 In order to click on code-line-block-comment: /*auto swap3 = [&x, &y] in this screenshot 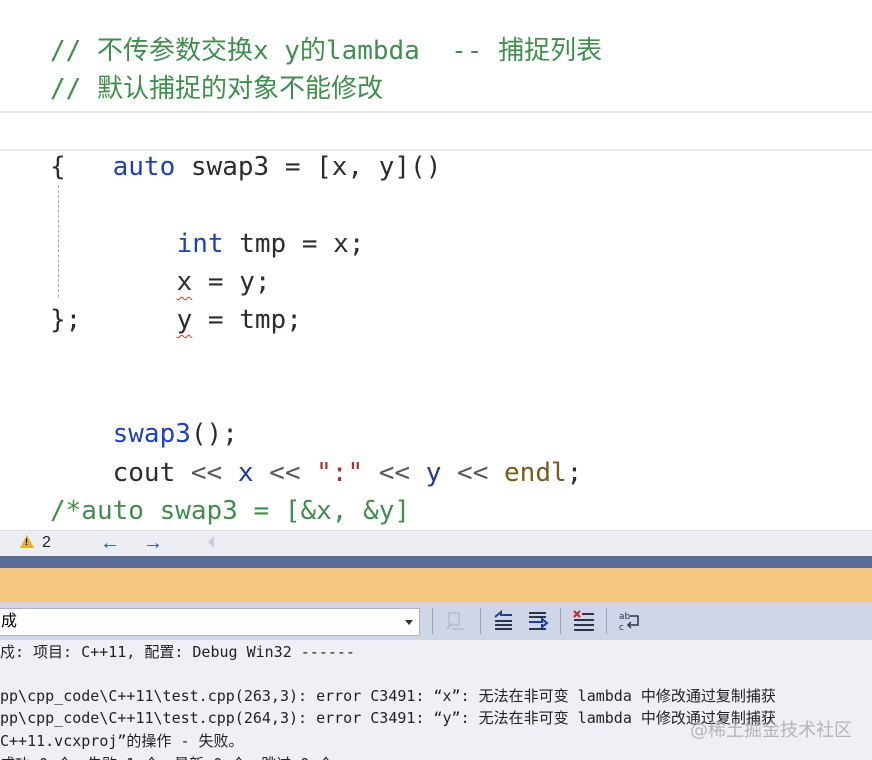, I will do `click(230, 511)`.